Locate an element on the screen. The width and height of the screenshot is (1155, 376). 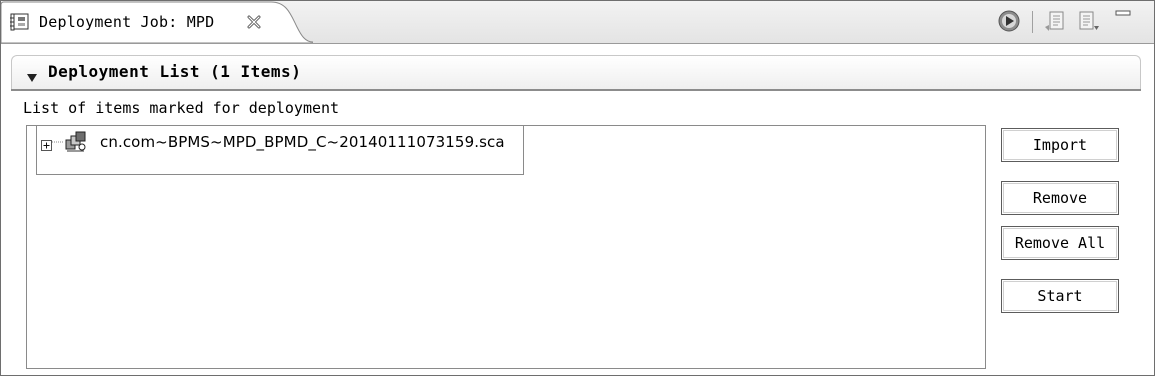
remove-button: Remove is located at coordinates (1060, 198).